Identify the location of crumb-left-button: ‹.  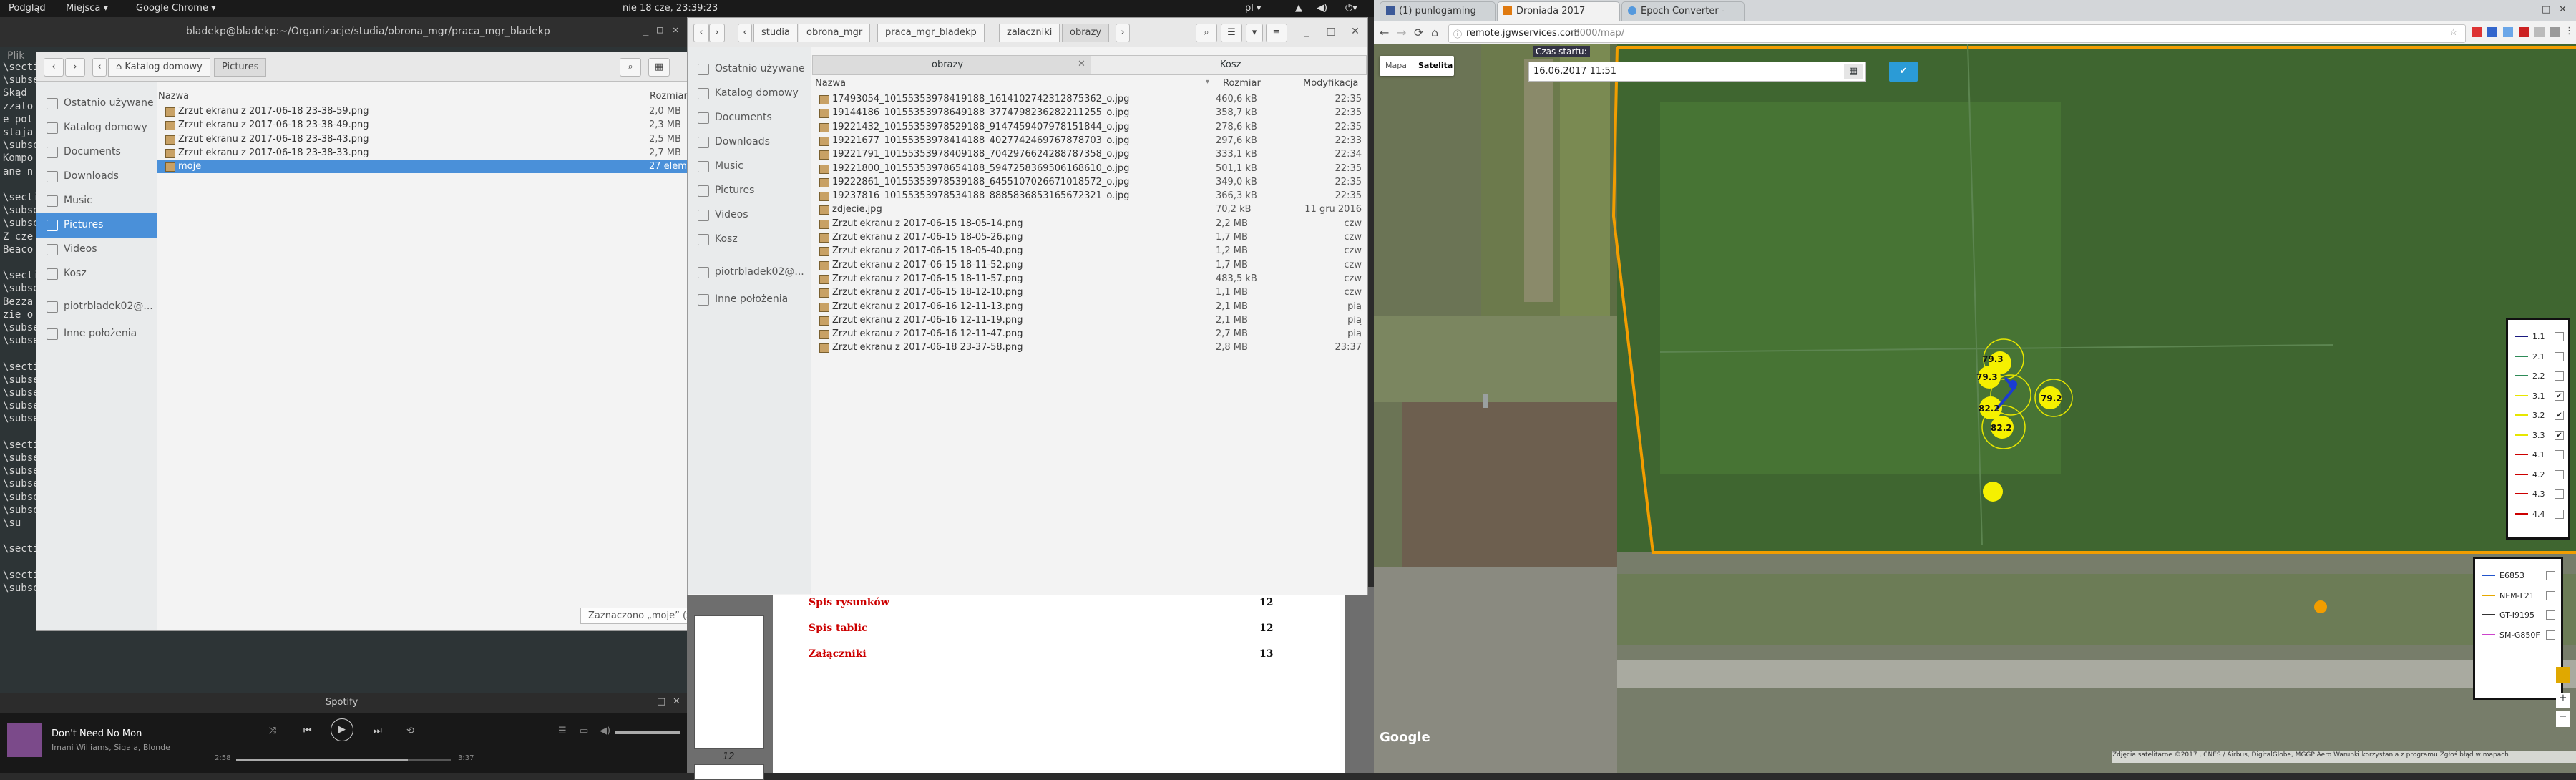
(745, 33).